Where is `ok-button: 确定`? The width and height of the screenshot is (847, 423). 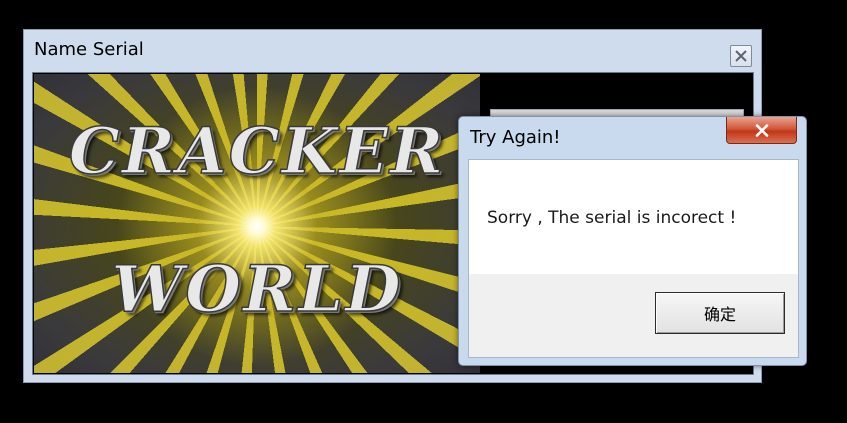
ok-button: 确定 is located at coordinates (720, 313).